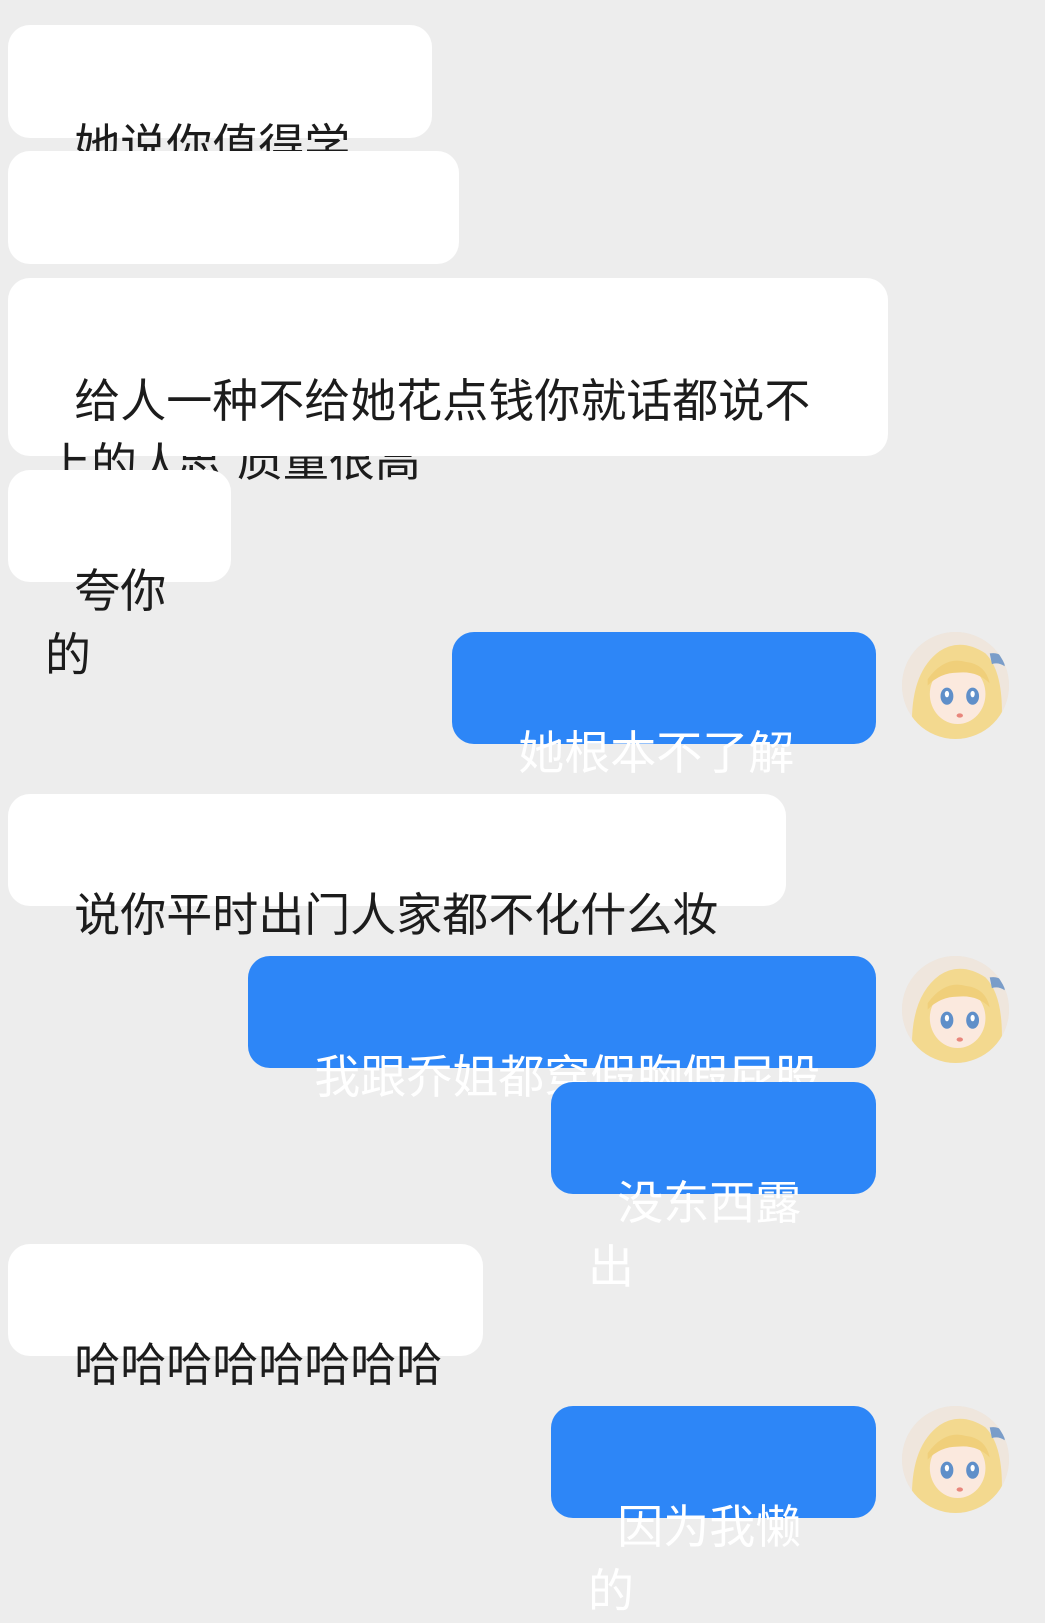  What do you see at coordinates (258, 1365) in the screenshot?
I see `message-text: 哈哈哈哈哈哈哈哈` at bounding box center [258, 1365].